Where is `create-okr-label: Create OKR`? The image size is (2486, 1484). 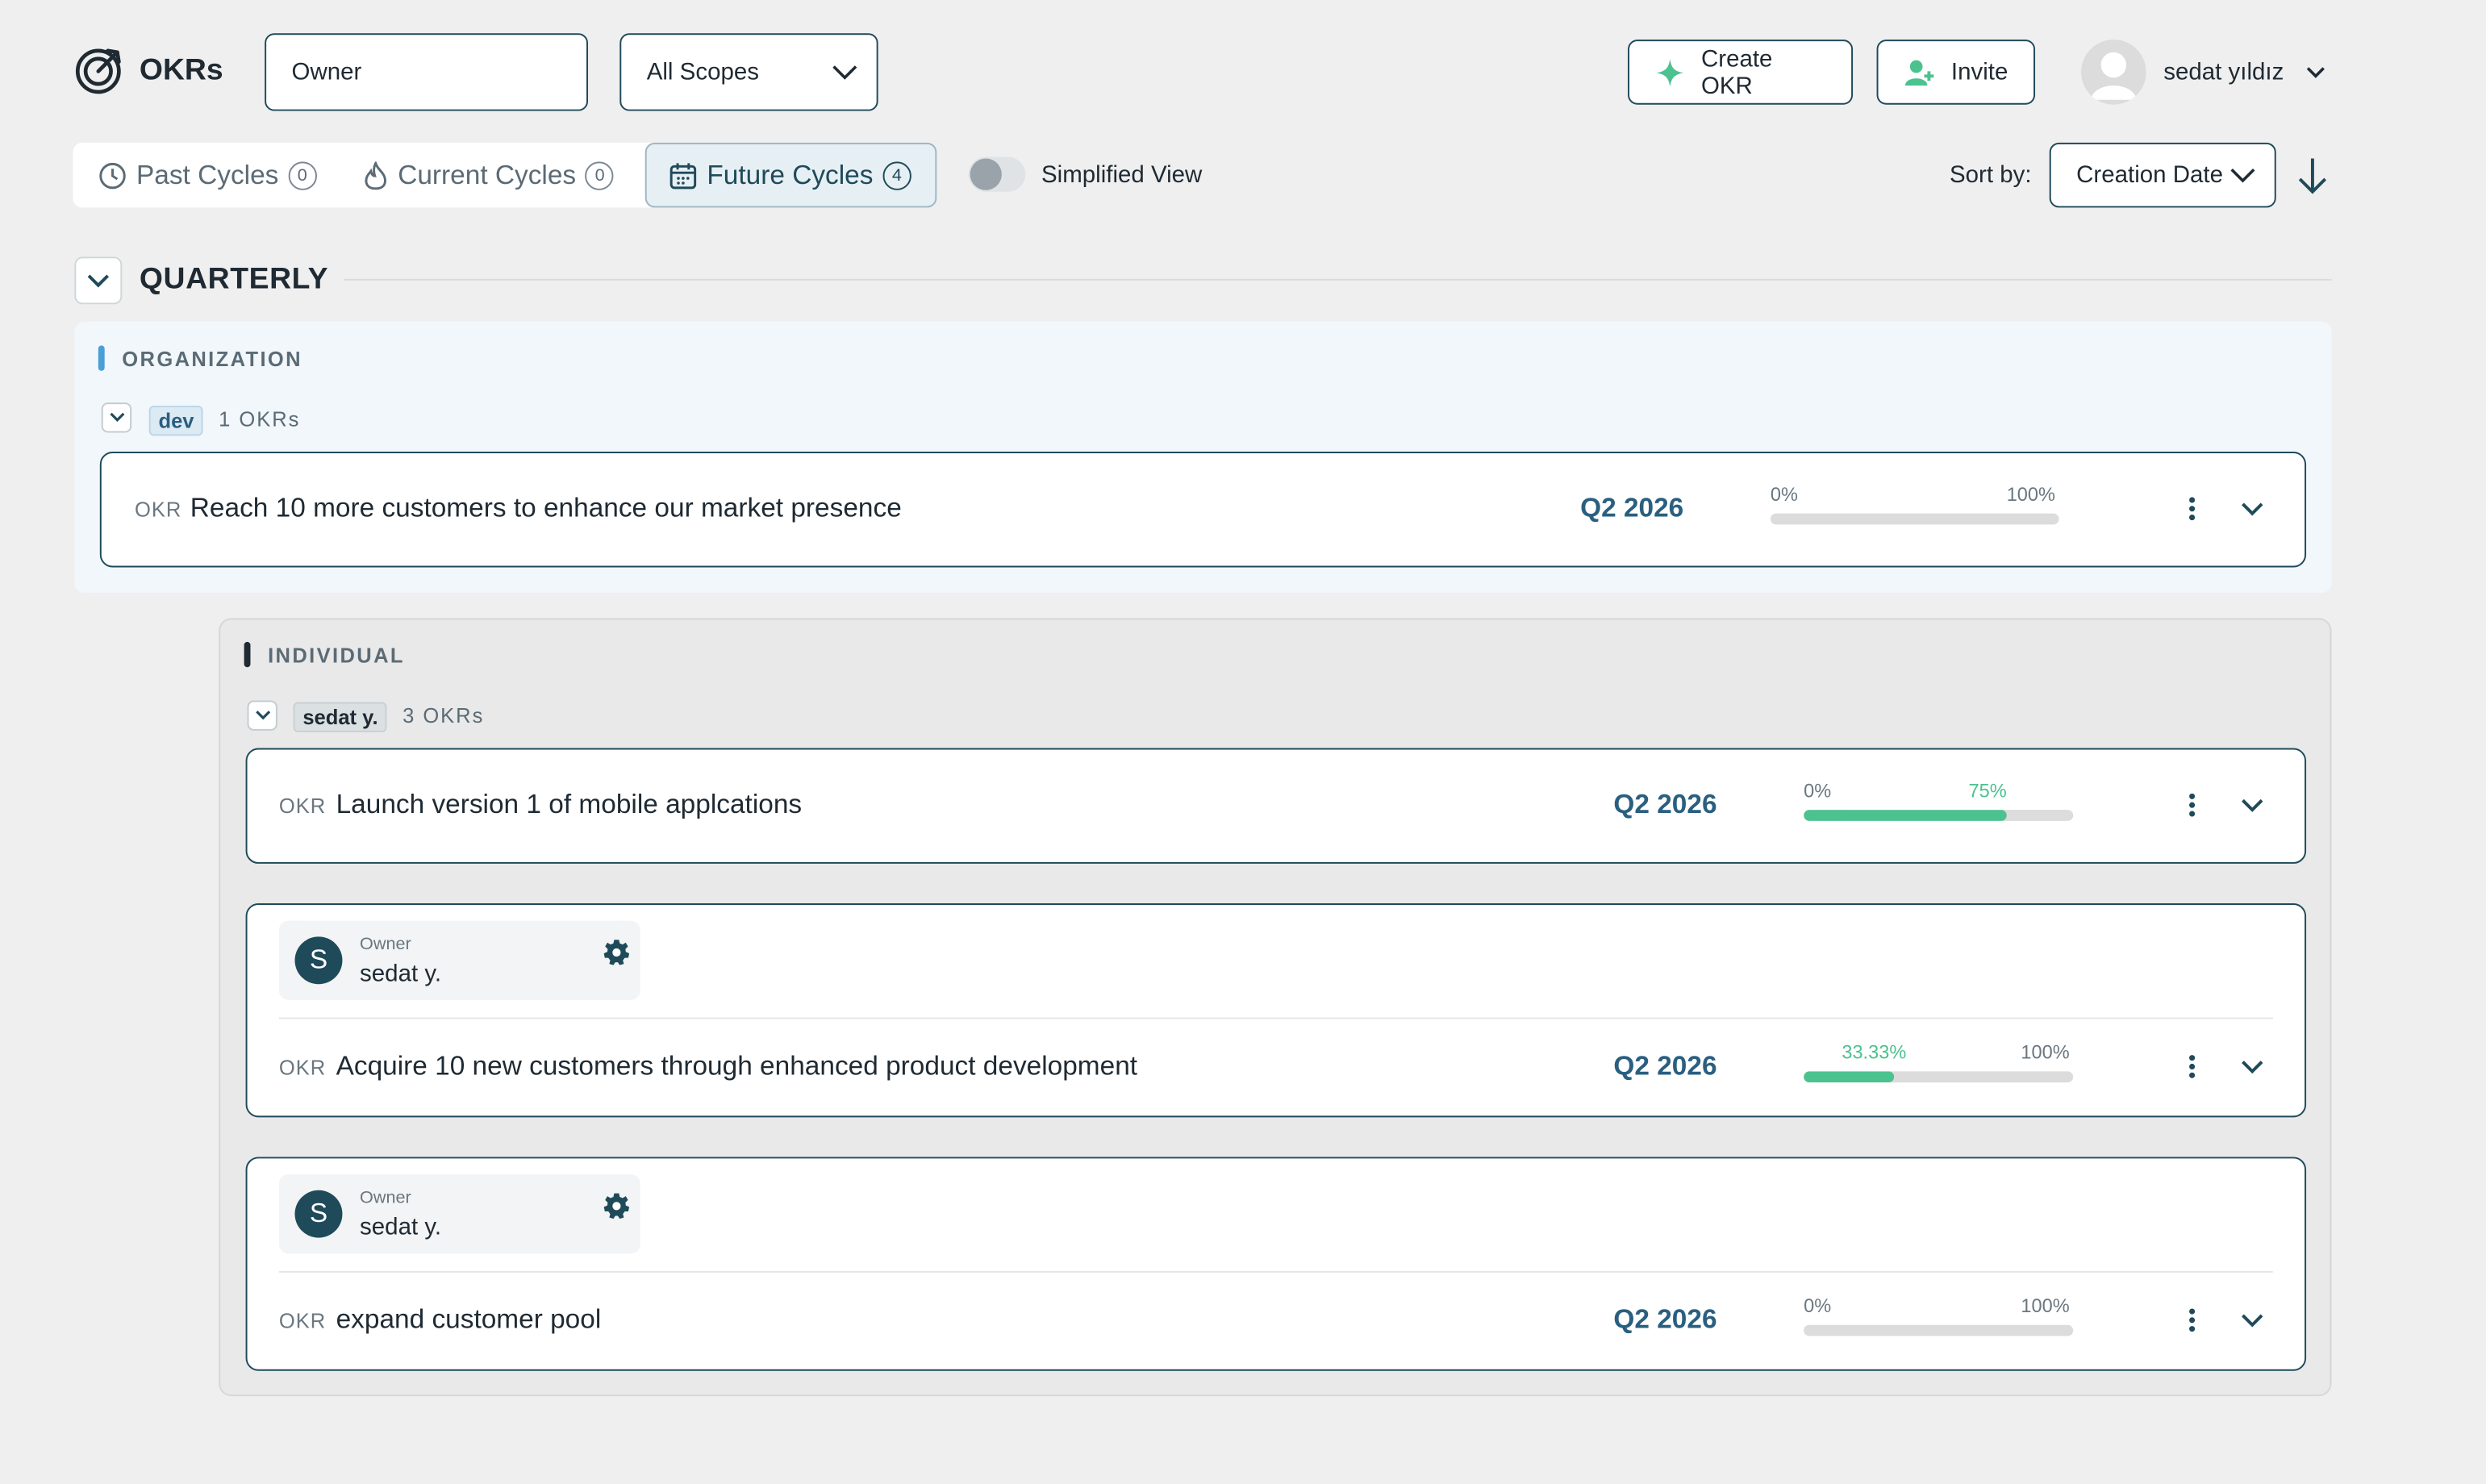
create-okr-label: Create OKR is located at coordinates (1736, 72).